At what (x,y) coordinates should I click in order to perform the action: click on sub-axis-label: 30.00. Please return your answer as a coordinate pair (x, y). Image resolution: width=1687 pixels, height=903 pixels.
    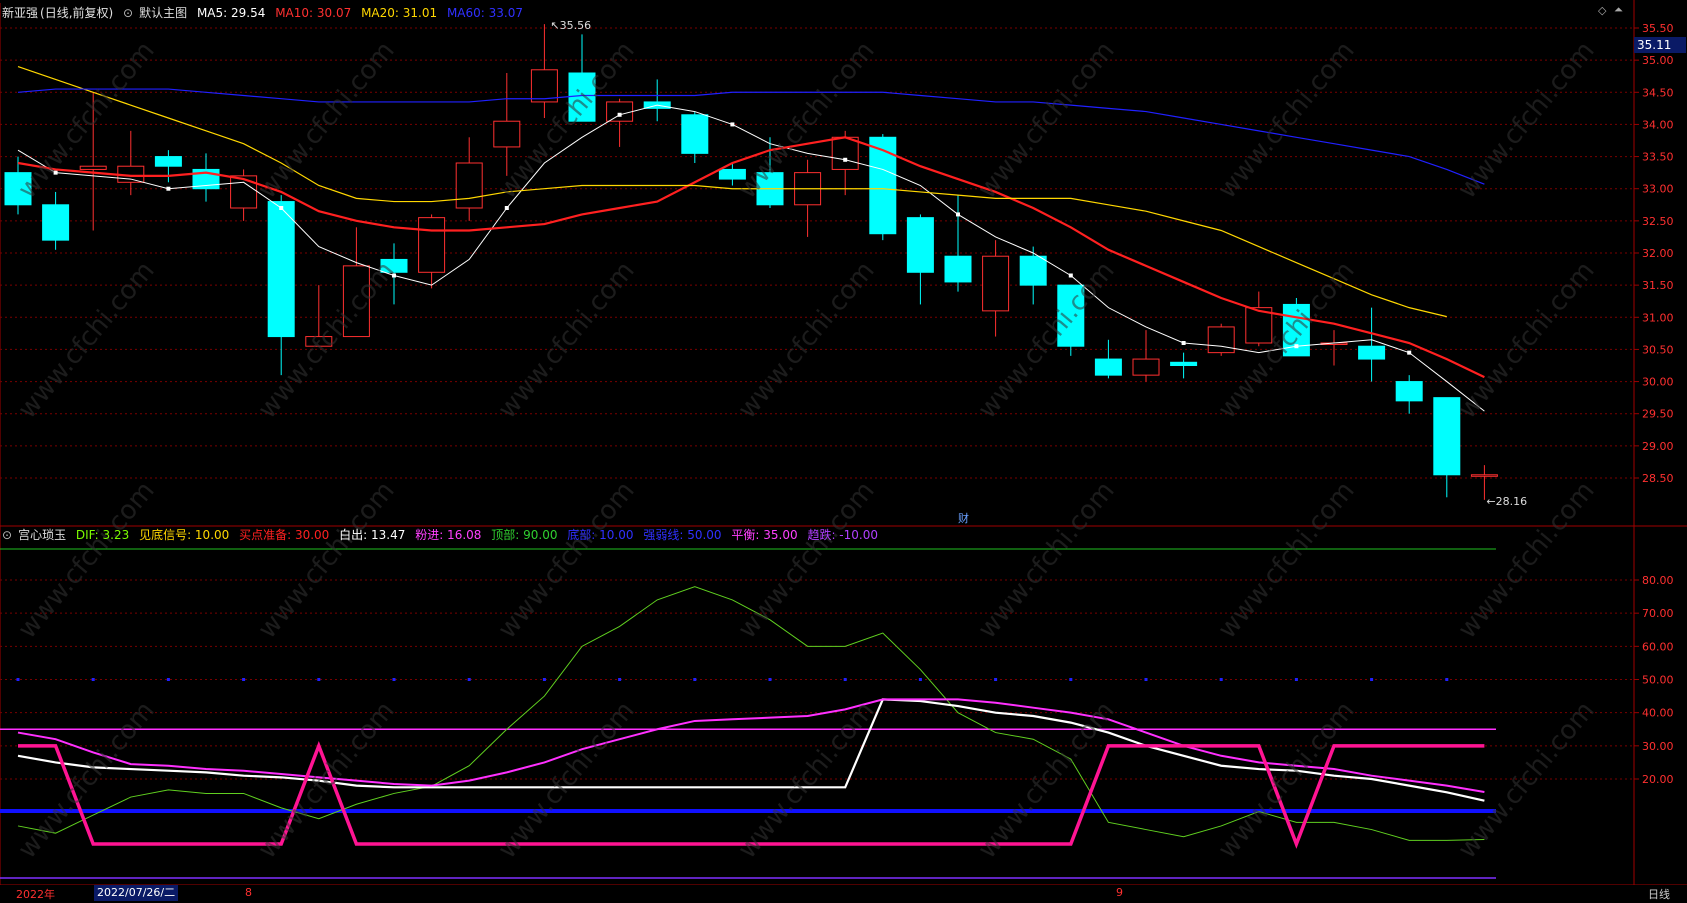
    Looking at the image, I should click on (1658, 746).